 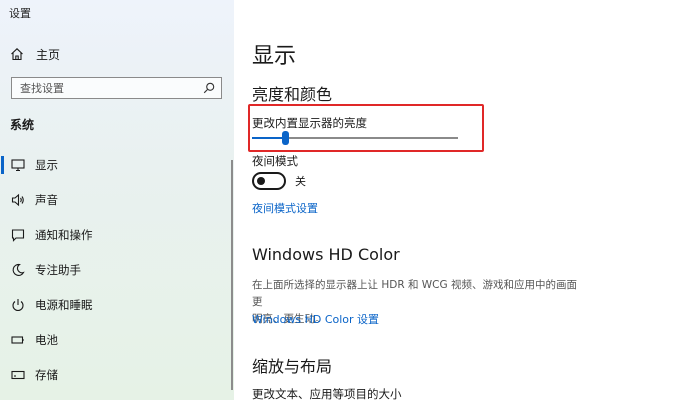 What do you see at coordinates (18, 340) in the screenshot?
I see `battery-icon` at bounding box center [18, 340].